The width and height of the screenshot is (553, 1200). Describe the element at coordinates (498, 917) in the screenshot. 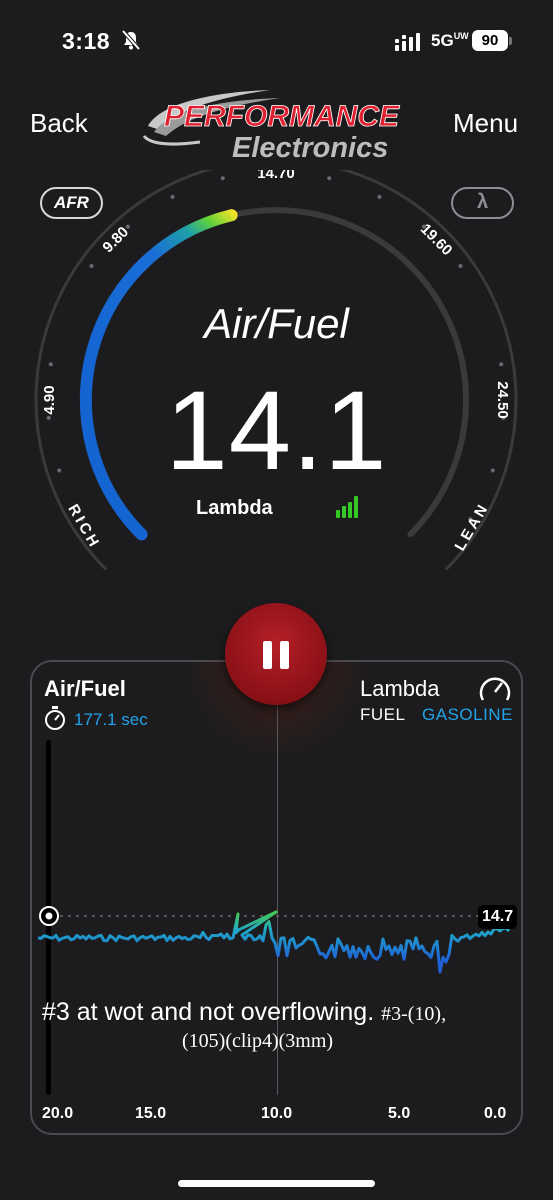

I see `current-value-badge: 14.7` at that location.